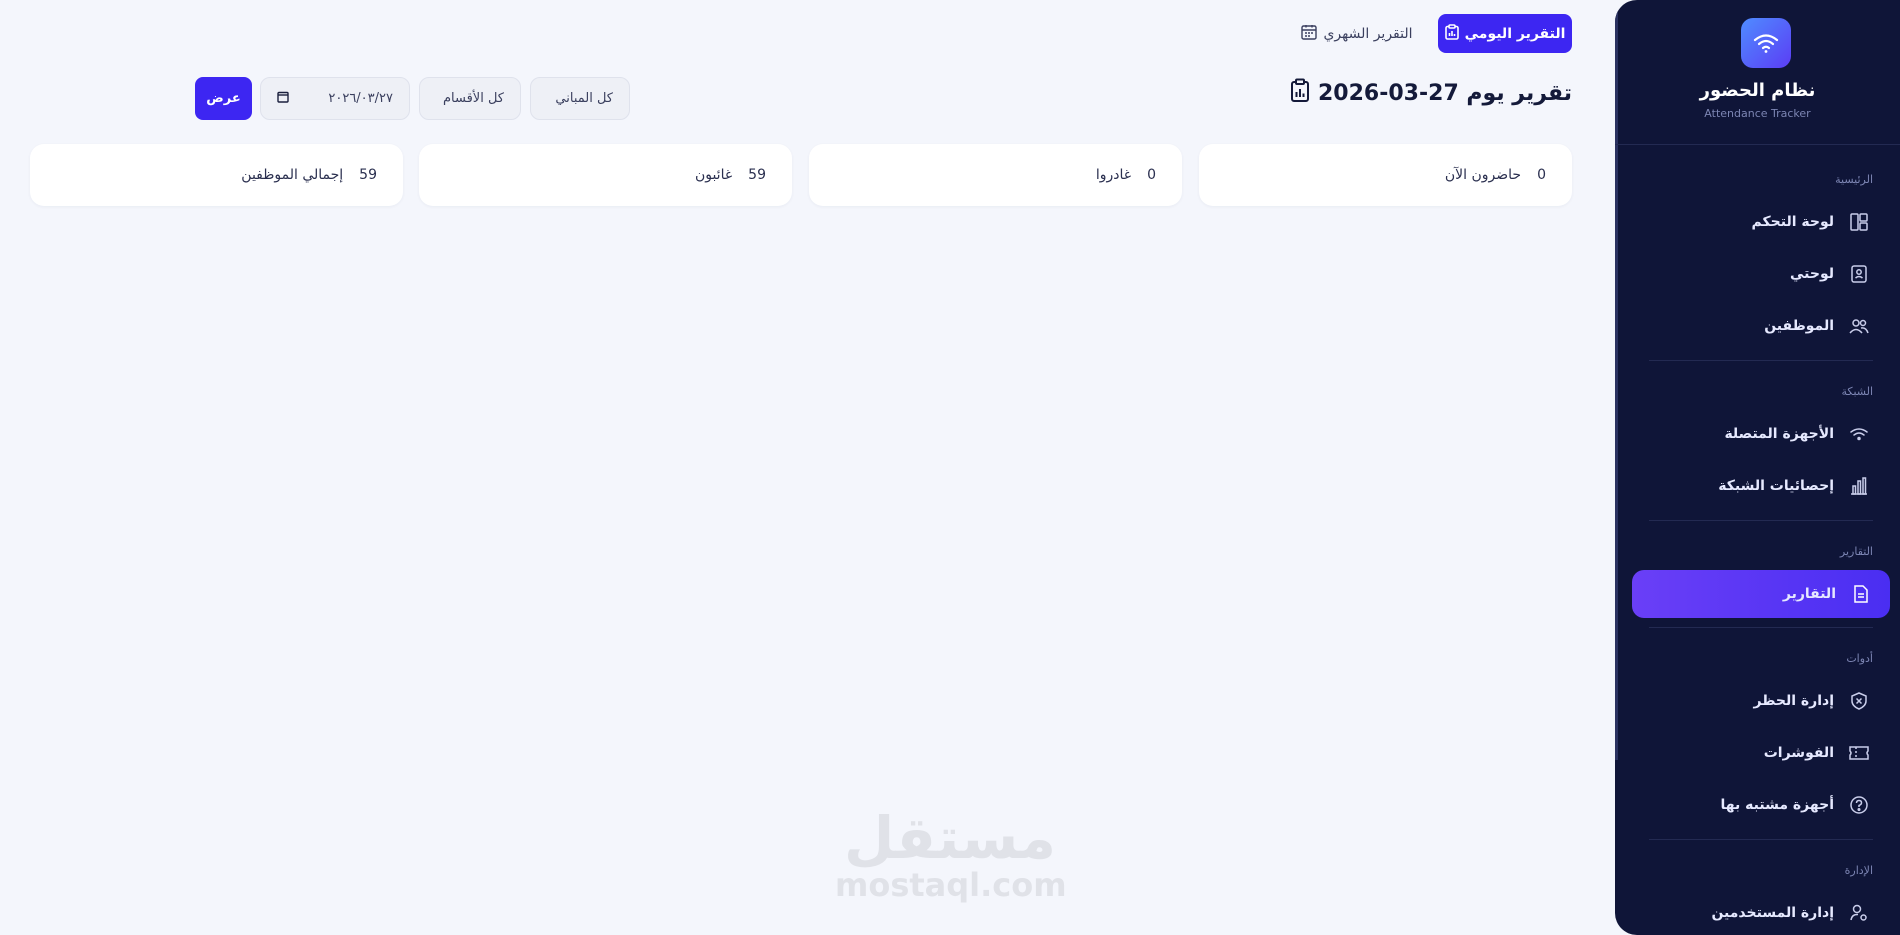 This screenshot has height=935, width=1900. Describe the element at coordinates (951, 885) in the screenshot. I see `watermark-latin: mostaql.com` at that location.